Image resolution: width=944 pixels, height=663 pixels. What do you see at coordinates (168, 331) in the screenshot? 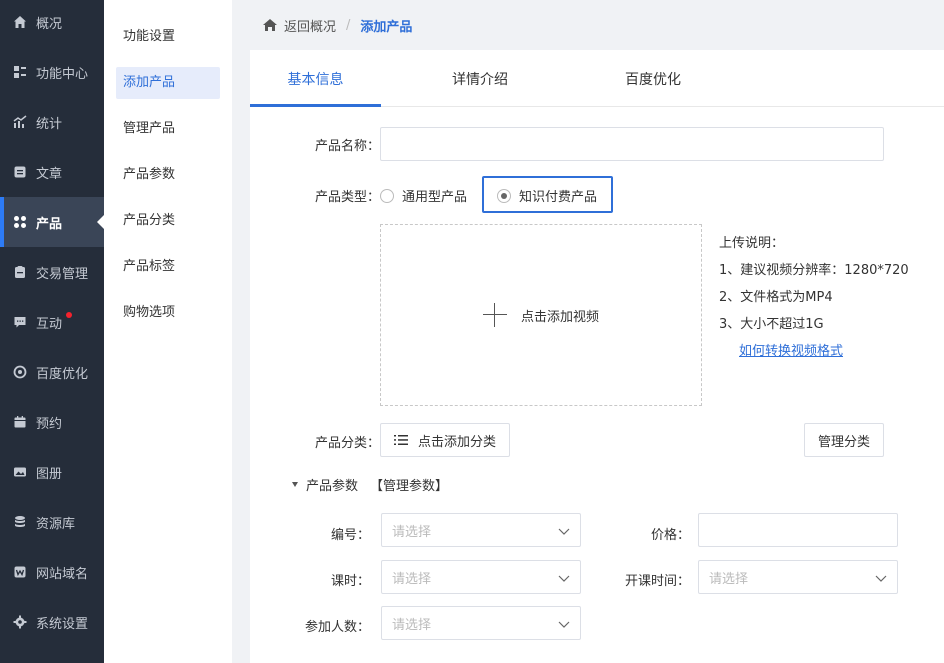
I see `sub-menu: 功能设置 添加产品 管理产品 产品参数 产品分类 产品标签 购物选项` at bounding box center [168, 331].